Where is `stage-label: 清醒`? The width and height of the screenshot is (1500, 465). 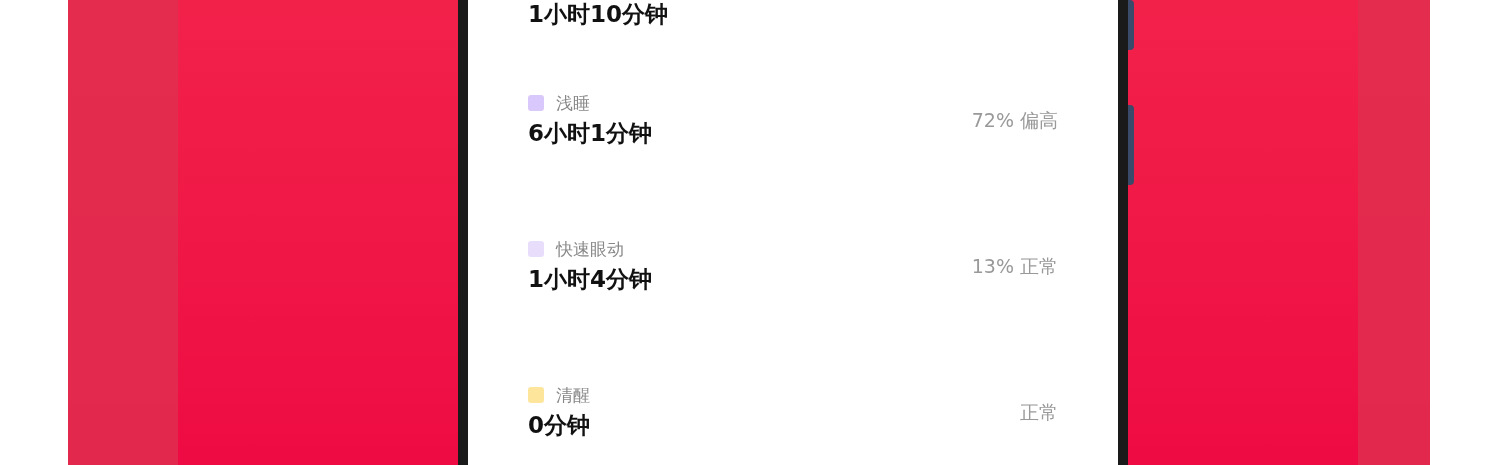 stage-label: 清醒 is located at coordinates (573, 395).